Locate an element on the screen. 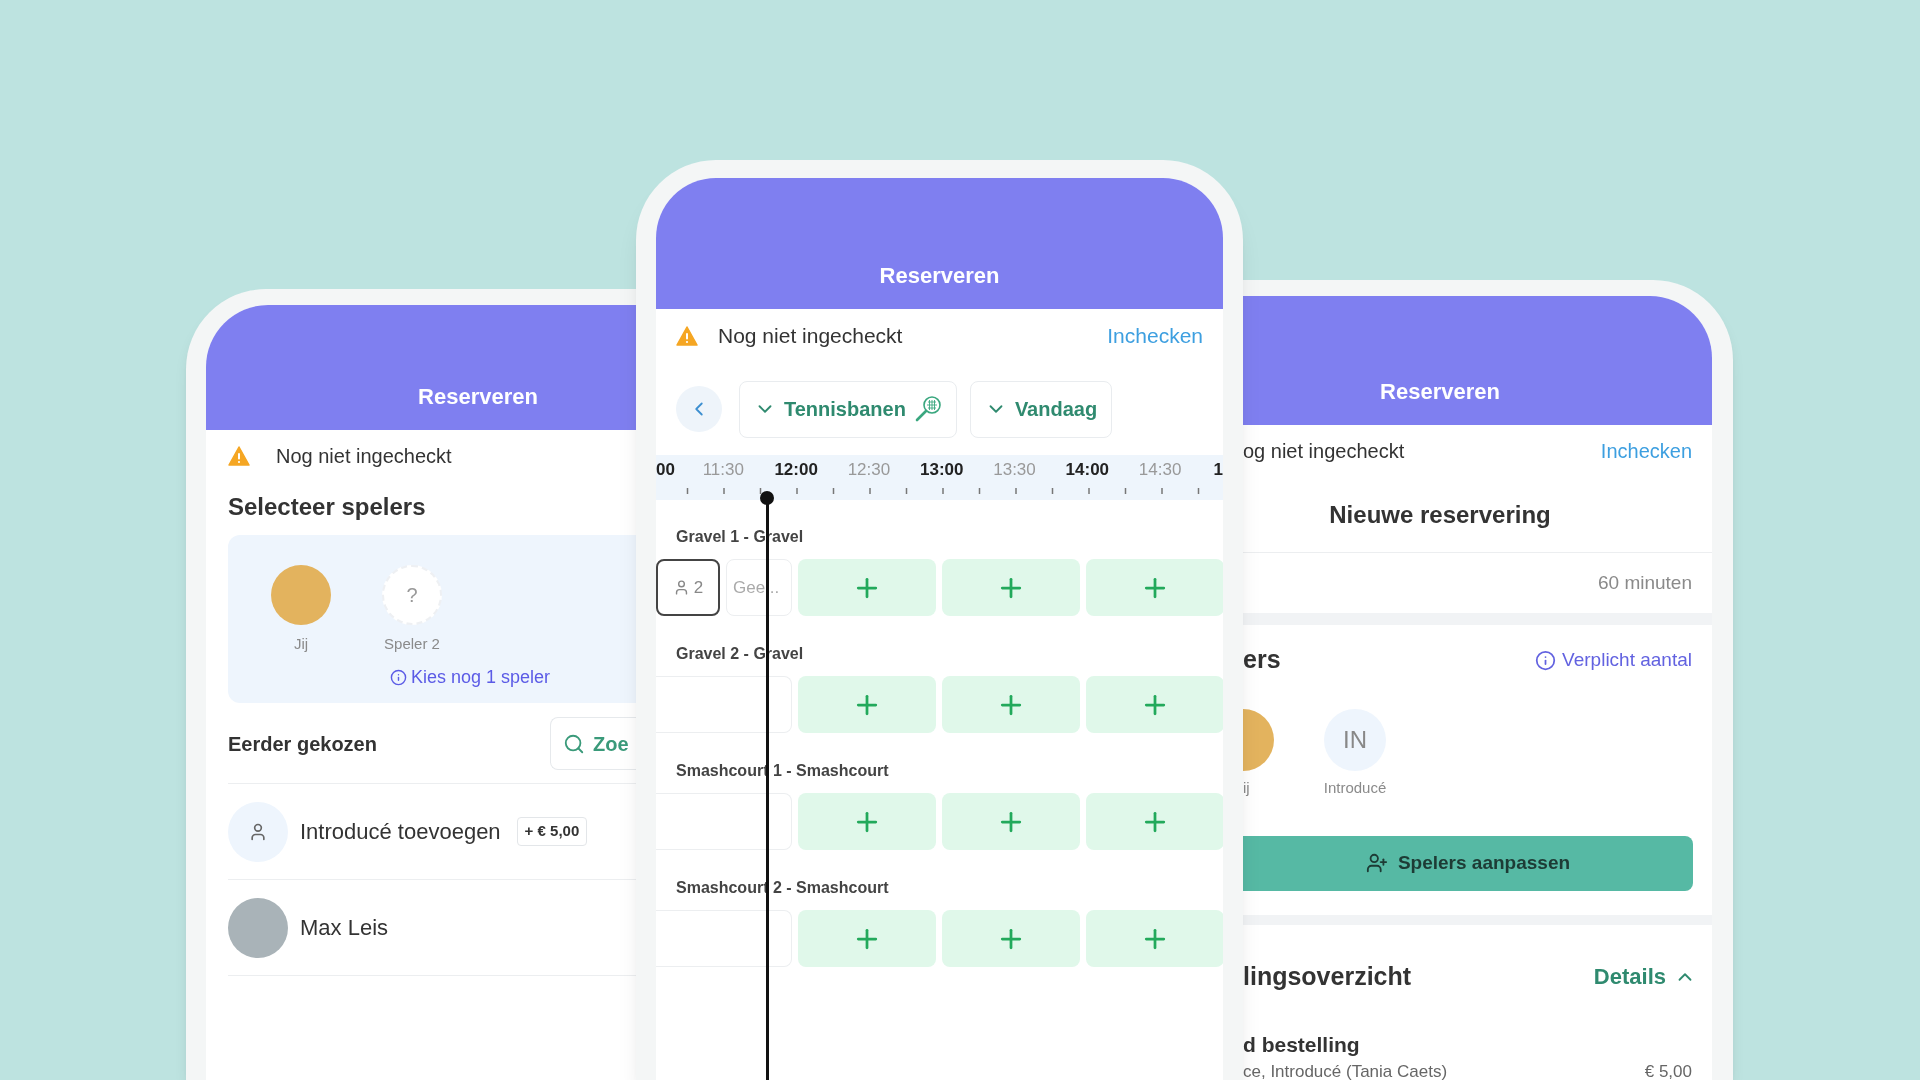  person-icon is located at coordinates (258, 831).